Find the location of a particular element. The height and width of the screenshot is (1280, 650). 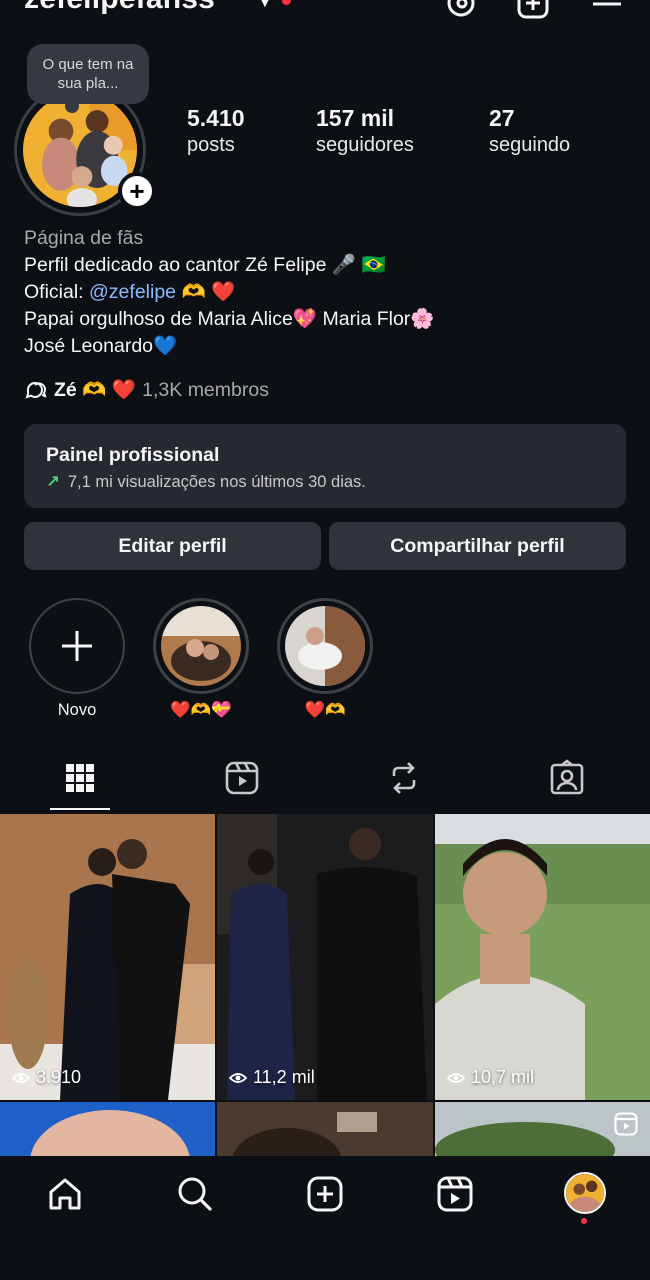

highlight-item: ❤️🫶💝 is located at coordinates (201, 659).